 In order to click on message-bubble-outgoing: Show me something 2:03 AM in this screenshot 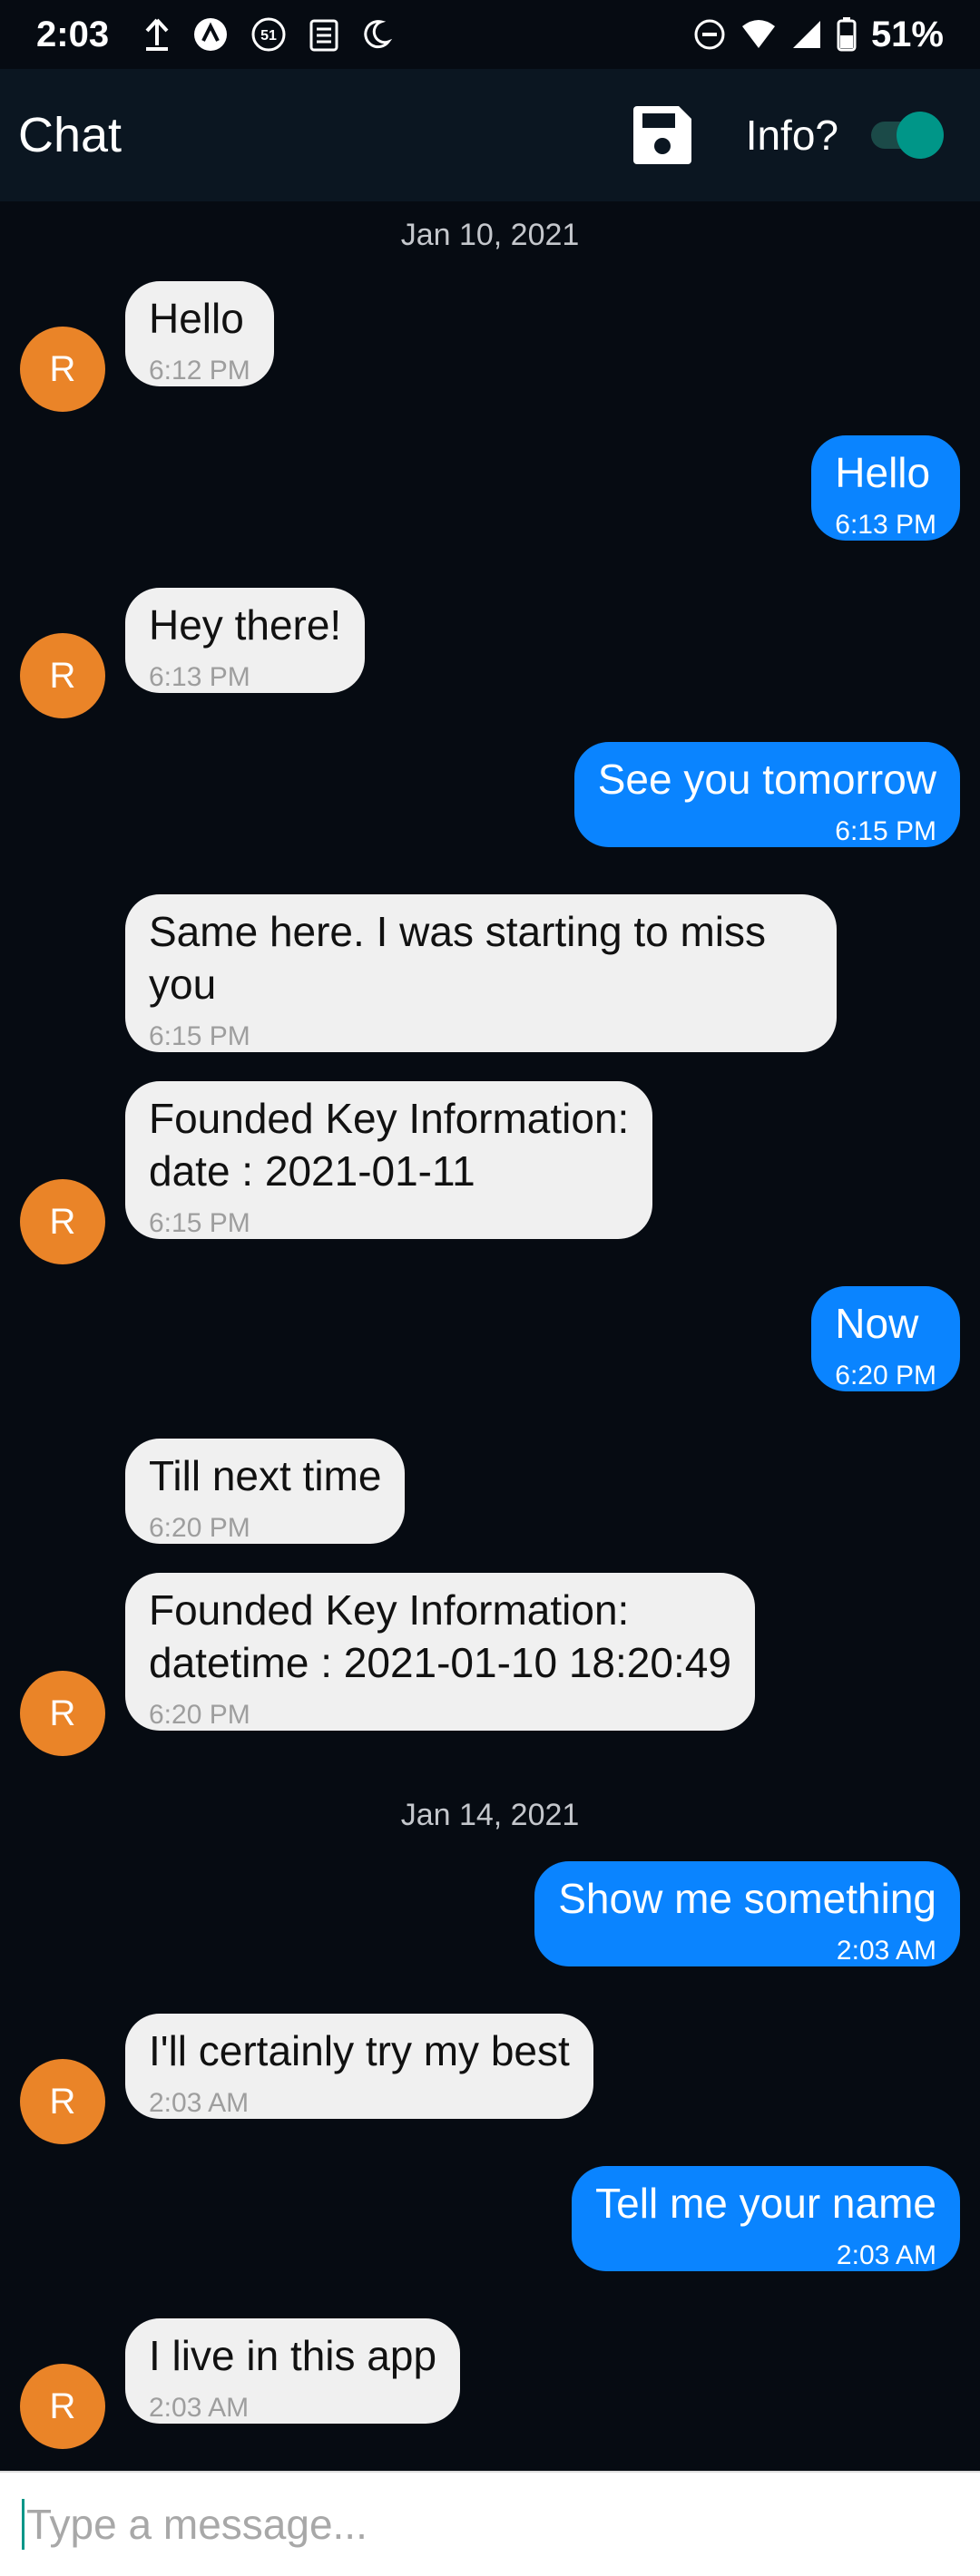, I will do `click(747, 1913)`.